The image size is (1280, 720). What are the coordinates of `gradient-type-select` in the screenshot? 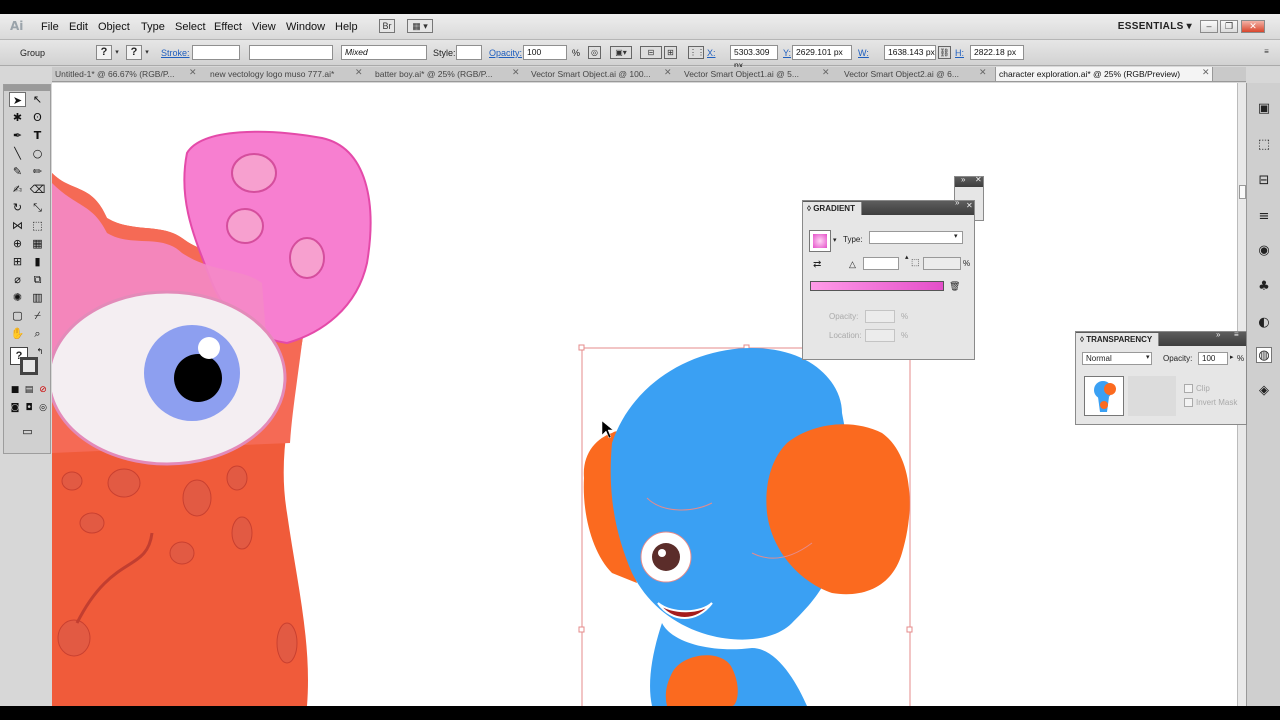 It's located at (916, 237).